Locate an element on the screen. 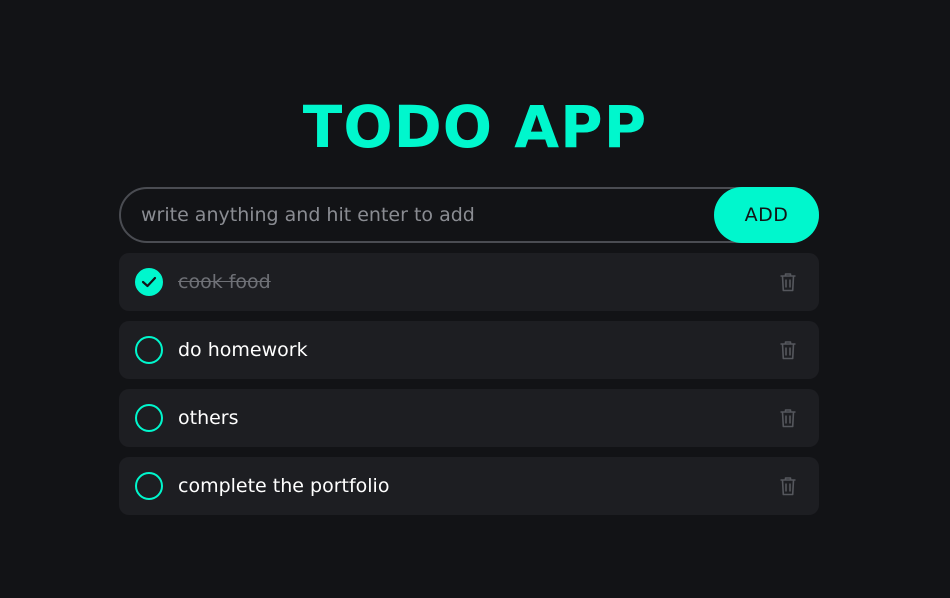  check-icon is located at coordinates (149, 282).